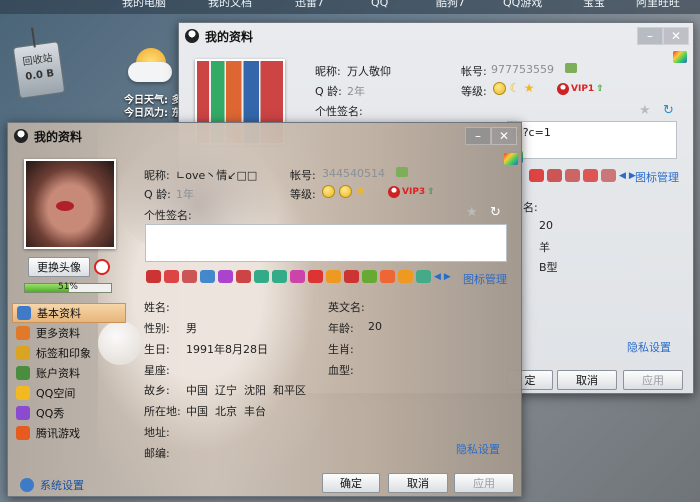  Describe the element at coordinates (185, 194) in the screenshot. I see `qage-value: 1年` at that location.